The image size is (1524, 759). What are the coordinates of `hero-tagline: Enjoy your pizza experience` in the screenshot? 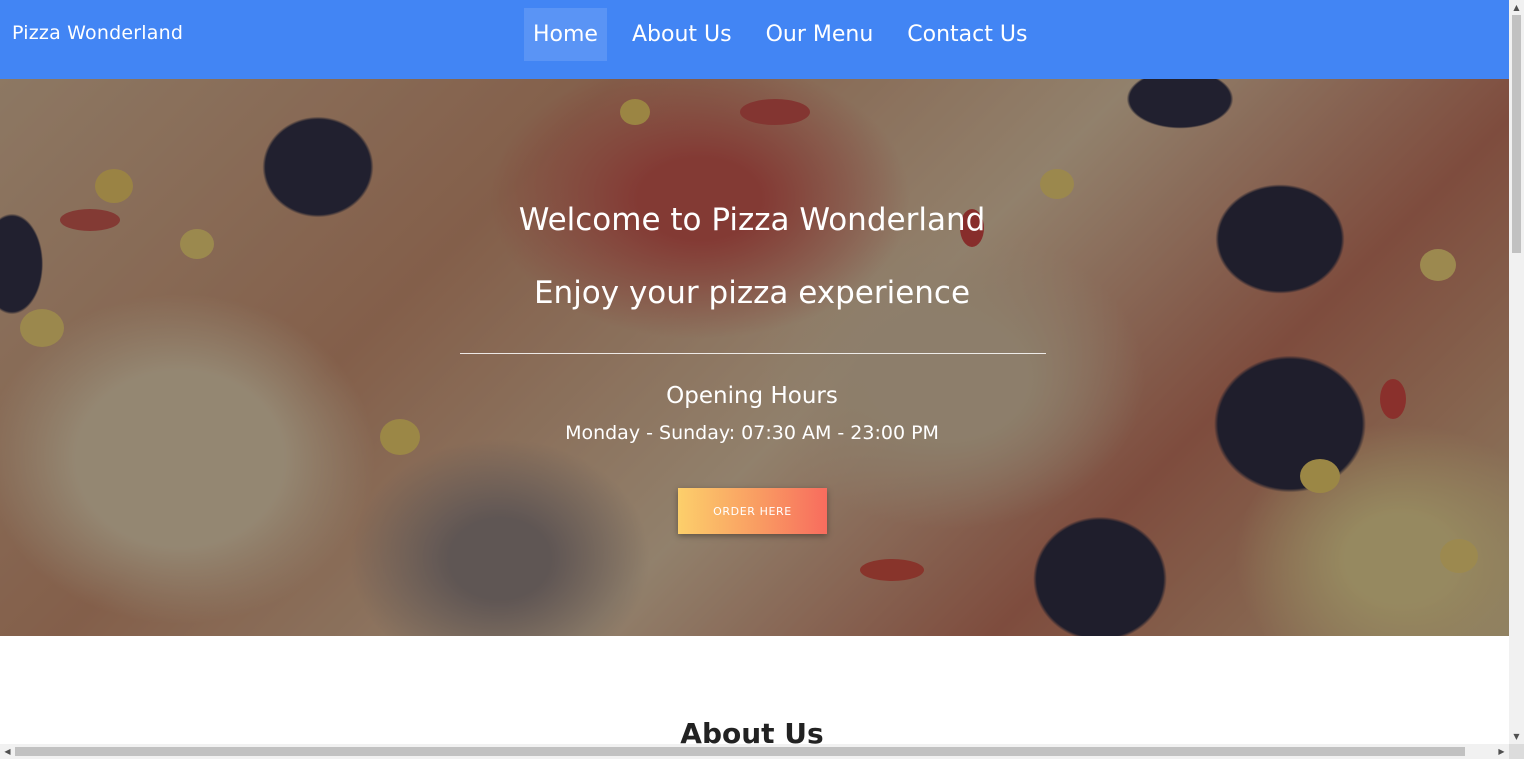 It's located at (752, 293).